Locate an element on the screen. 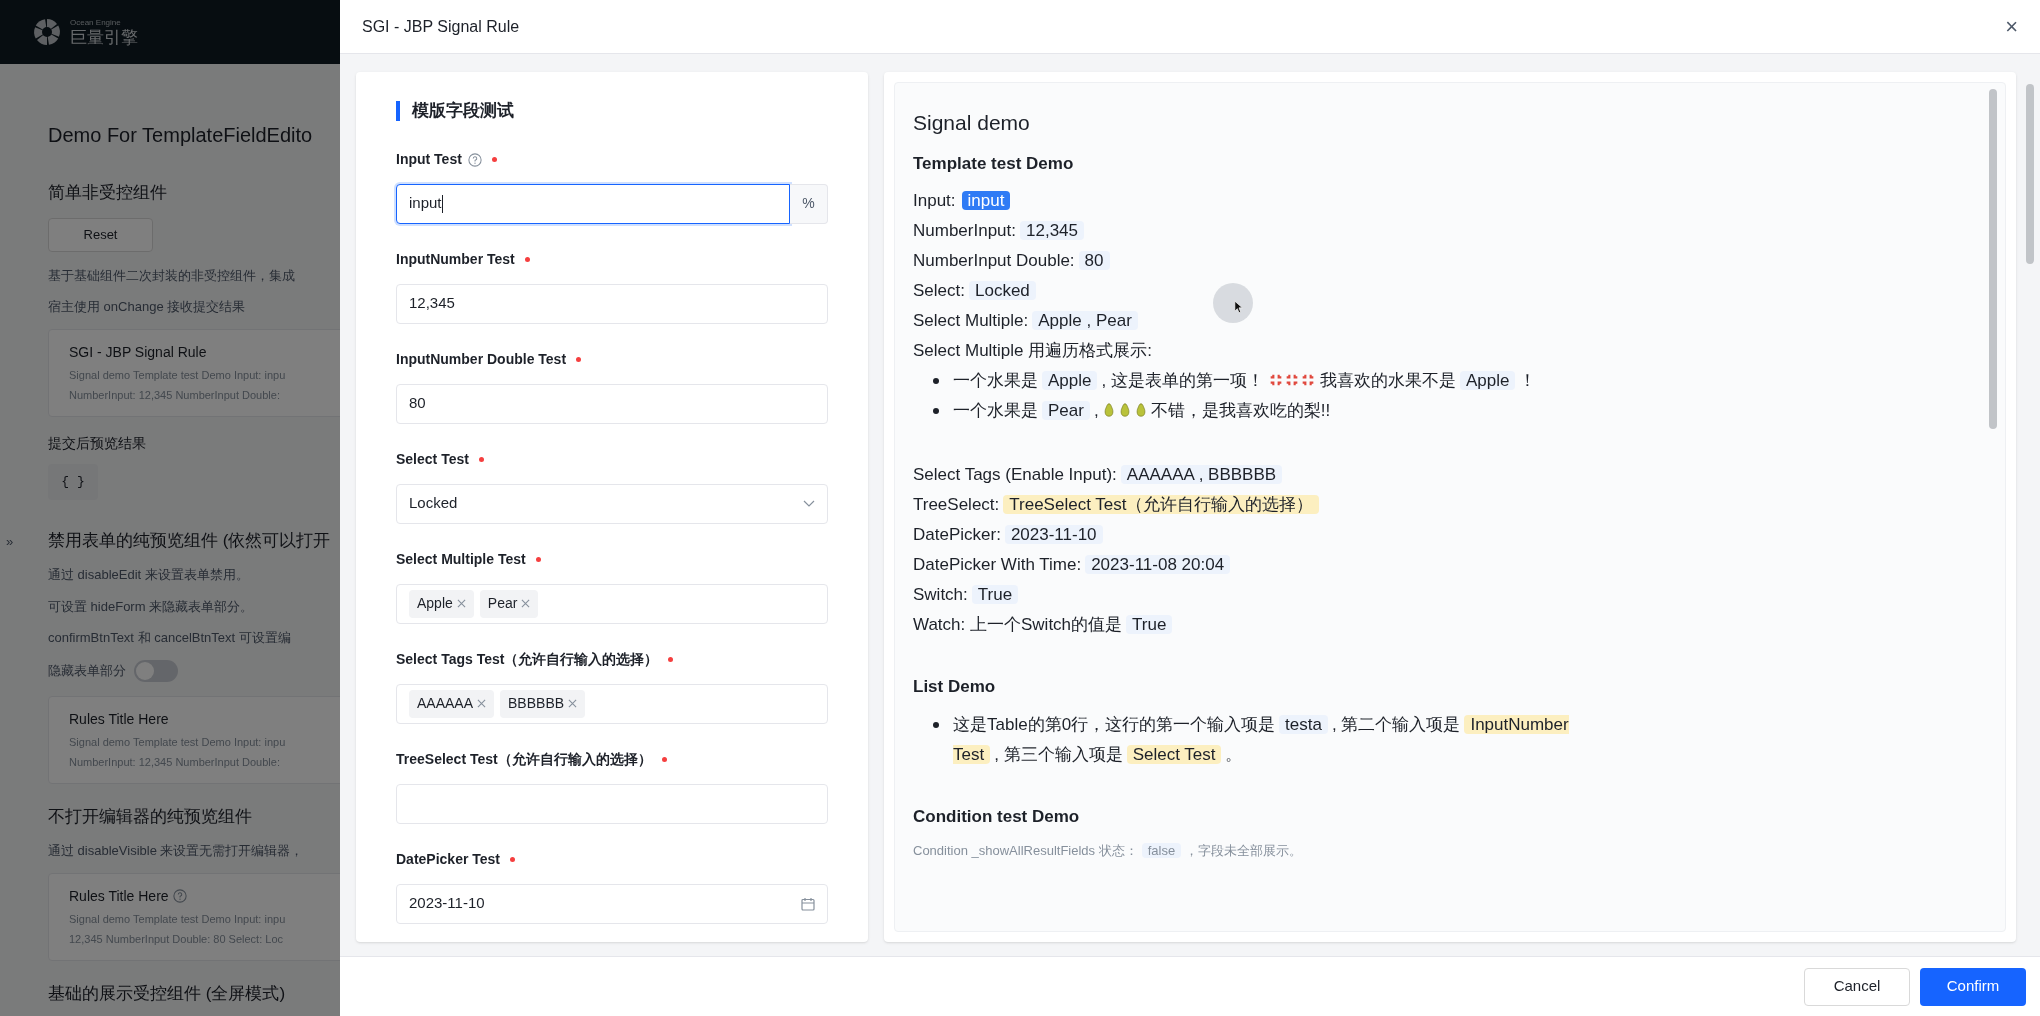  preview-text: Watch: 上一个Switch的值是 is located at coordinates (1018, 624).